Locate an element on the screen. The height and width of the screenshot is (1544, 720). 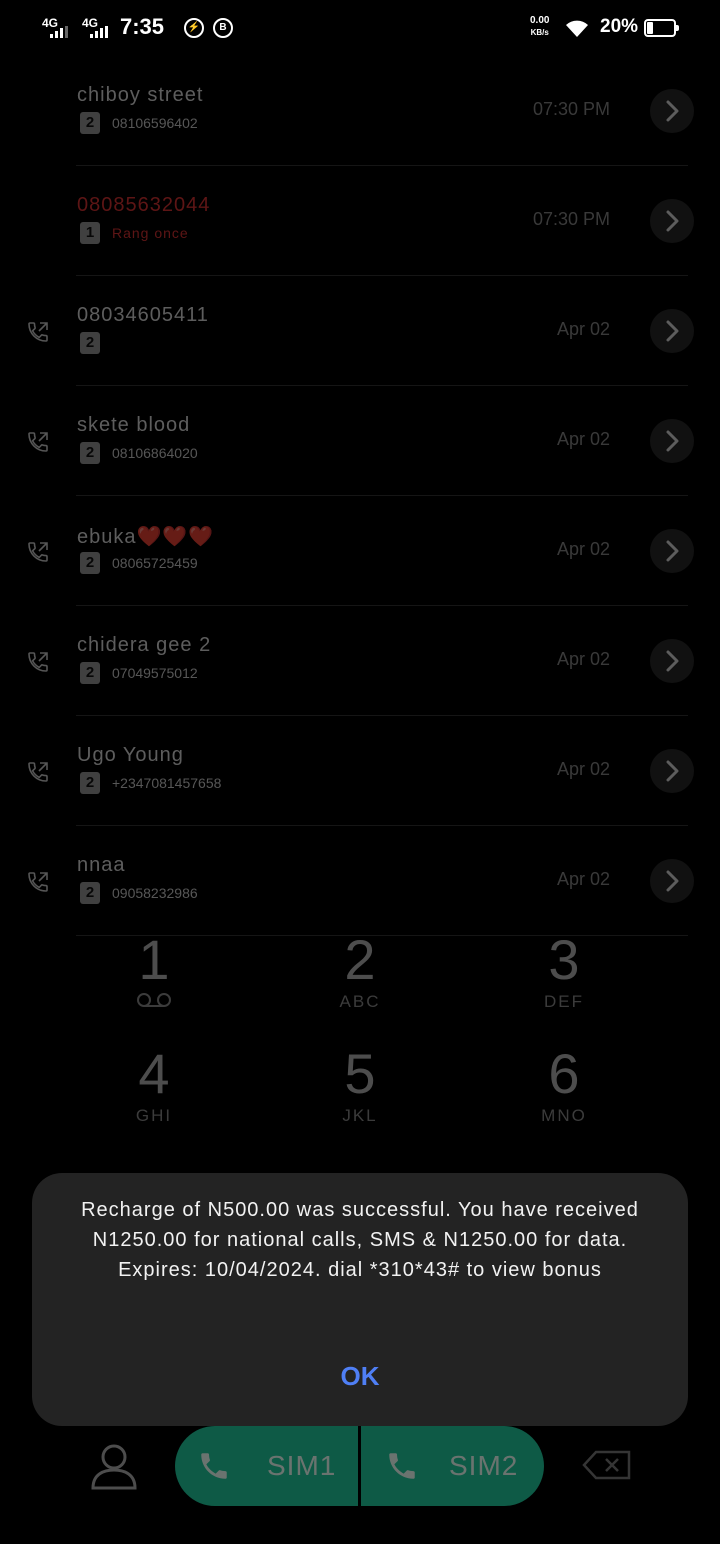
key-letters: GHI is located at coordinates (154, 1115).